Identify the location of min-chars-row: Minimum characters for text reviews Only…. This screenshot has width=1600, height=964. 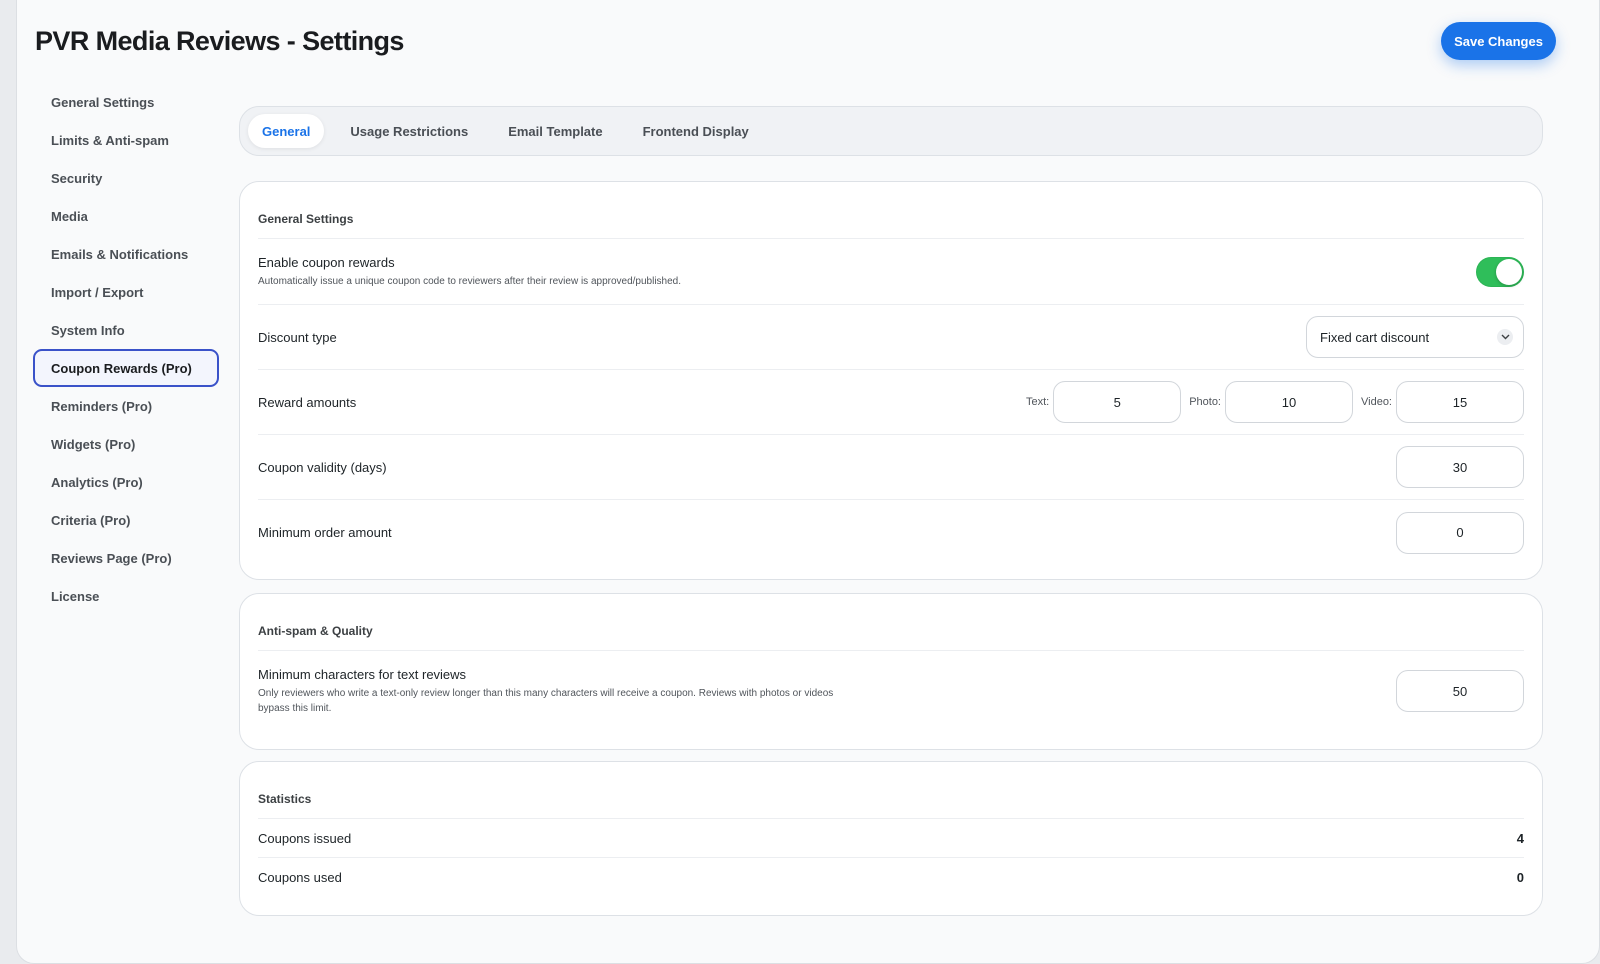
(891, 691).